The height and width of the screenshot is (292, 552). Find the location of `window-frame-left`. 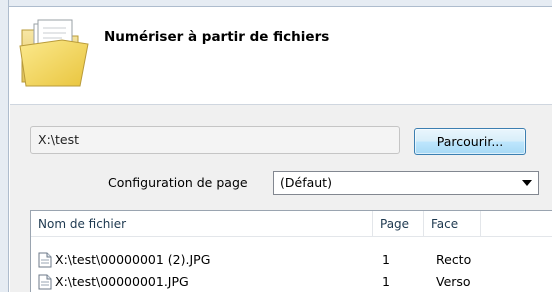

window-frame-left is located at coordinates (4, 146).